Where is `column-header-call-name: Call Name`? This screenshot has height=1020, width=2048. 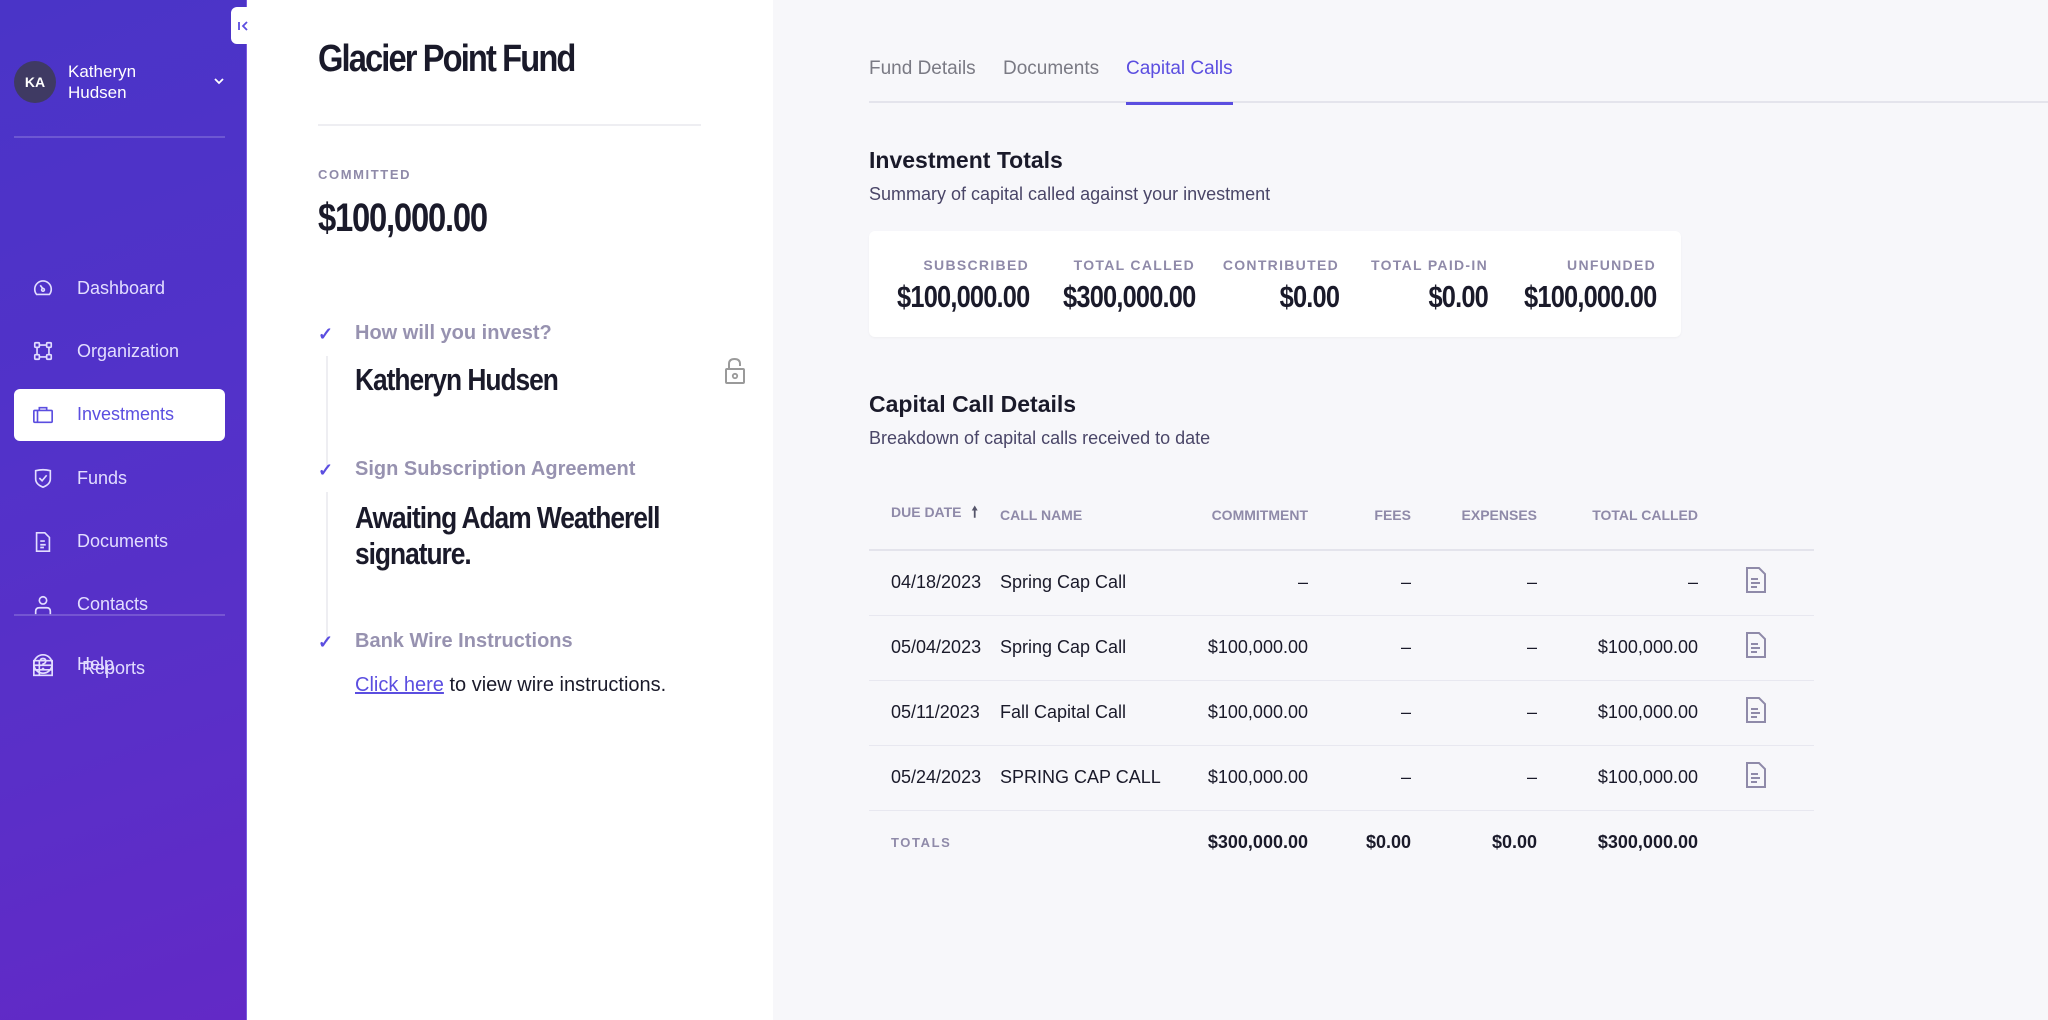
column-header-call-name: Call Name is located at coordinates (1086, 515).